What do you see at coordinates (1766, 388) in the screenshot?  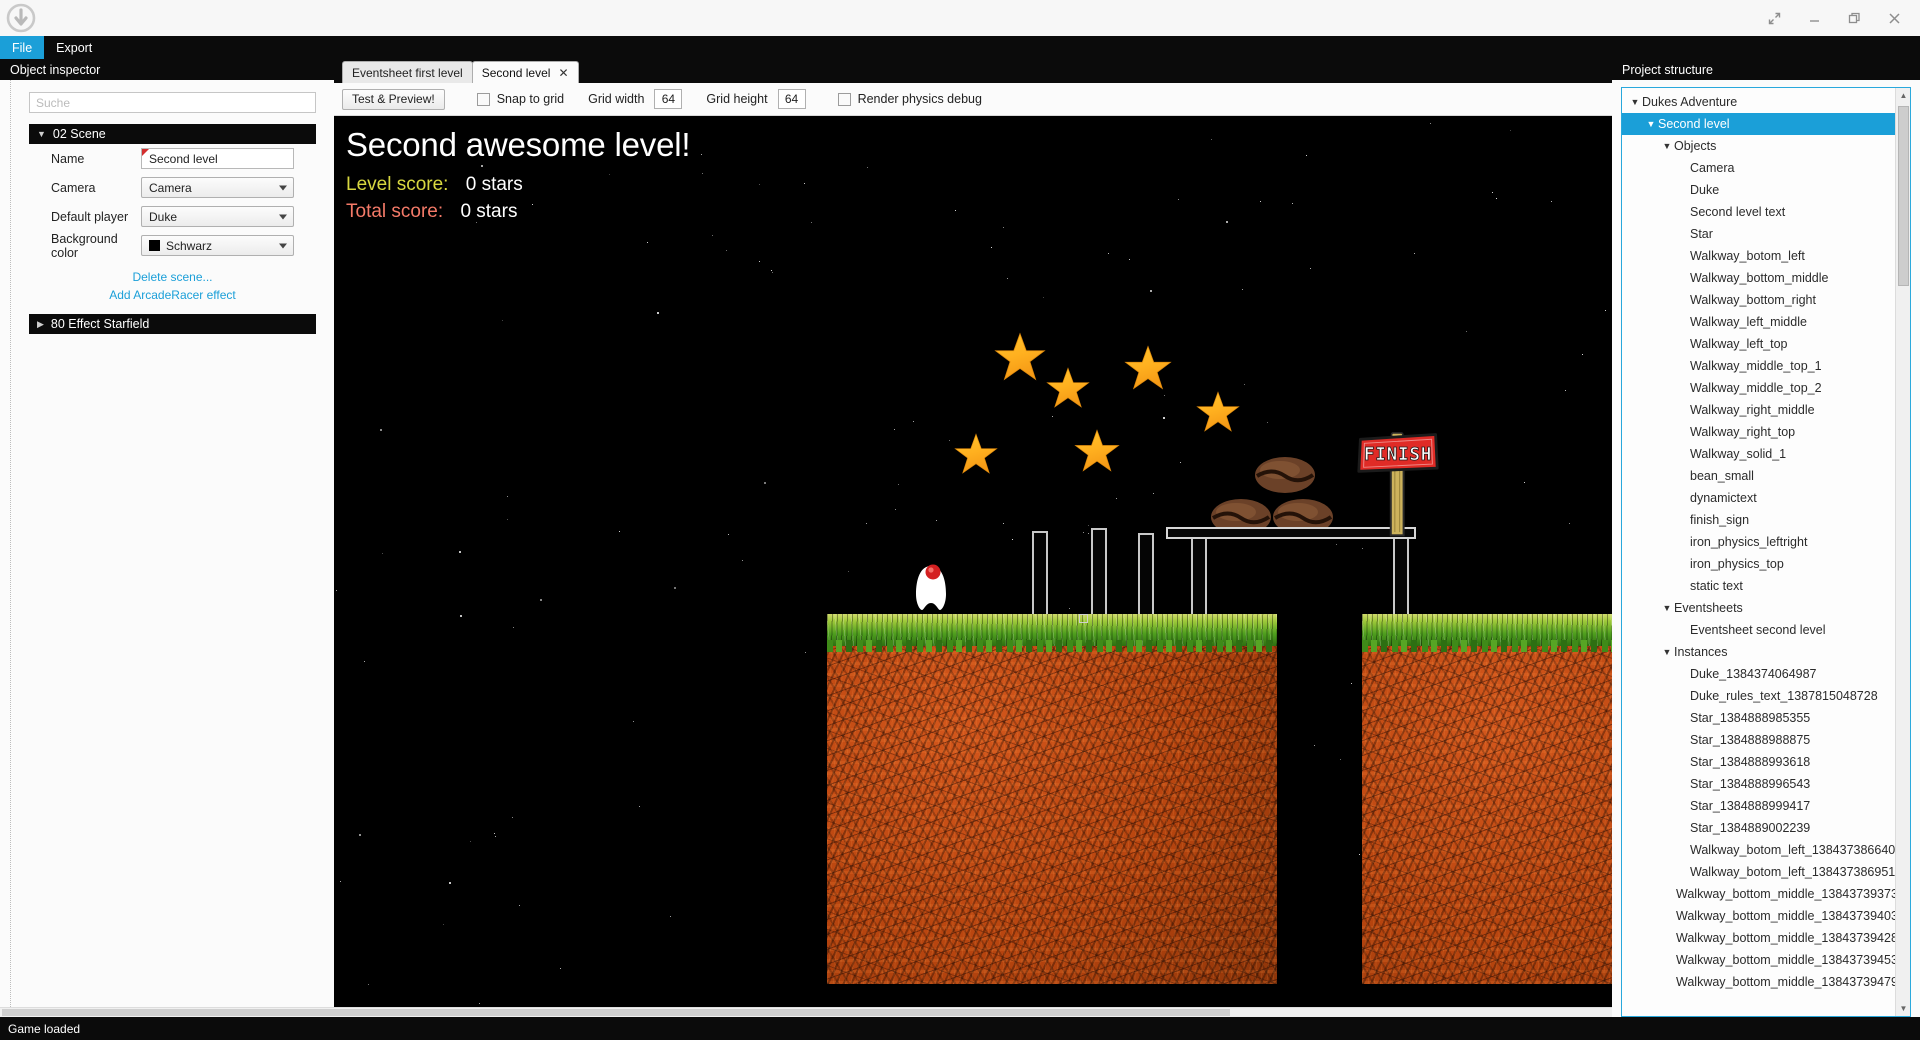 I see `tree-item: Walkway_middle_top_2` at bounding box center [1766, 388].